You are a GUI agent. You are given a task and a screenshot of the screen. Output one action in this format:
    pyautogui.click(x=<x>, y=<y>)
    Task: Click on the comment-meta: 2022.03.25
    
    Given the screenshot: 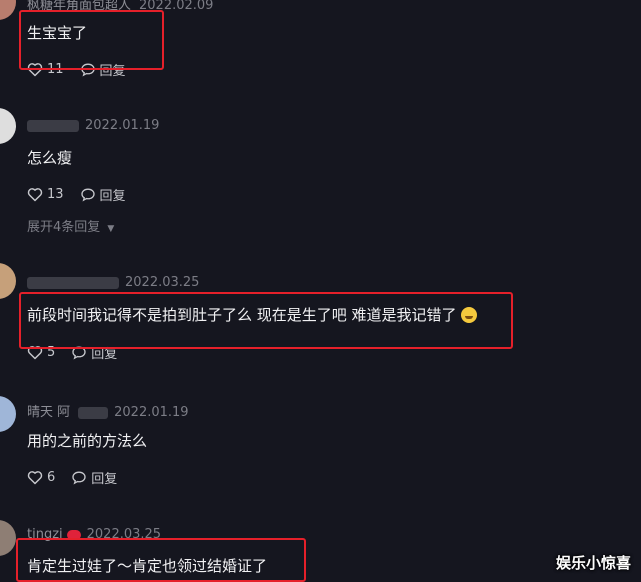 What is the action you would take?
    pyautogui.click(x=113, y=282)
    